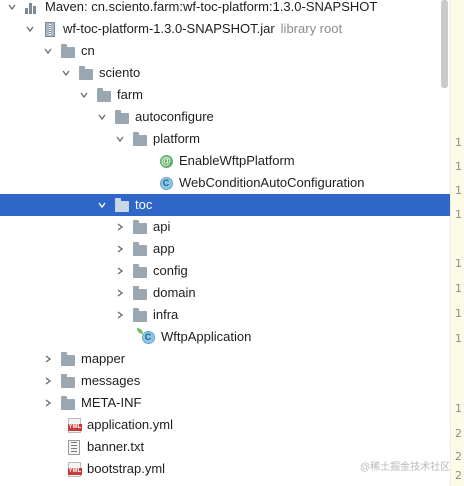  I want to click on tree-row-label: app, so click(164, 248).